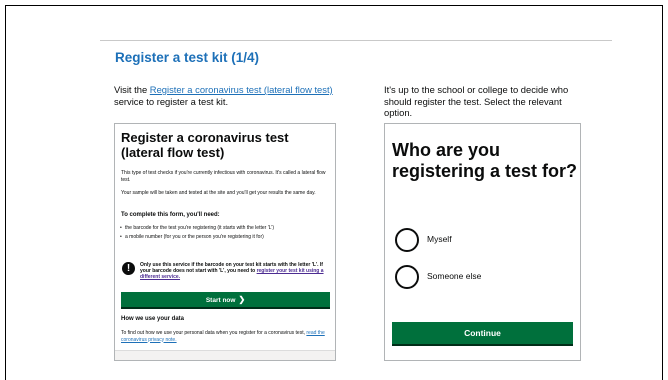  I want to click on radio-label-someone-else: Someone else, so click(454, 276).